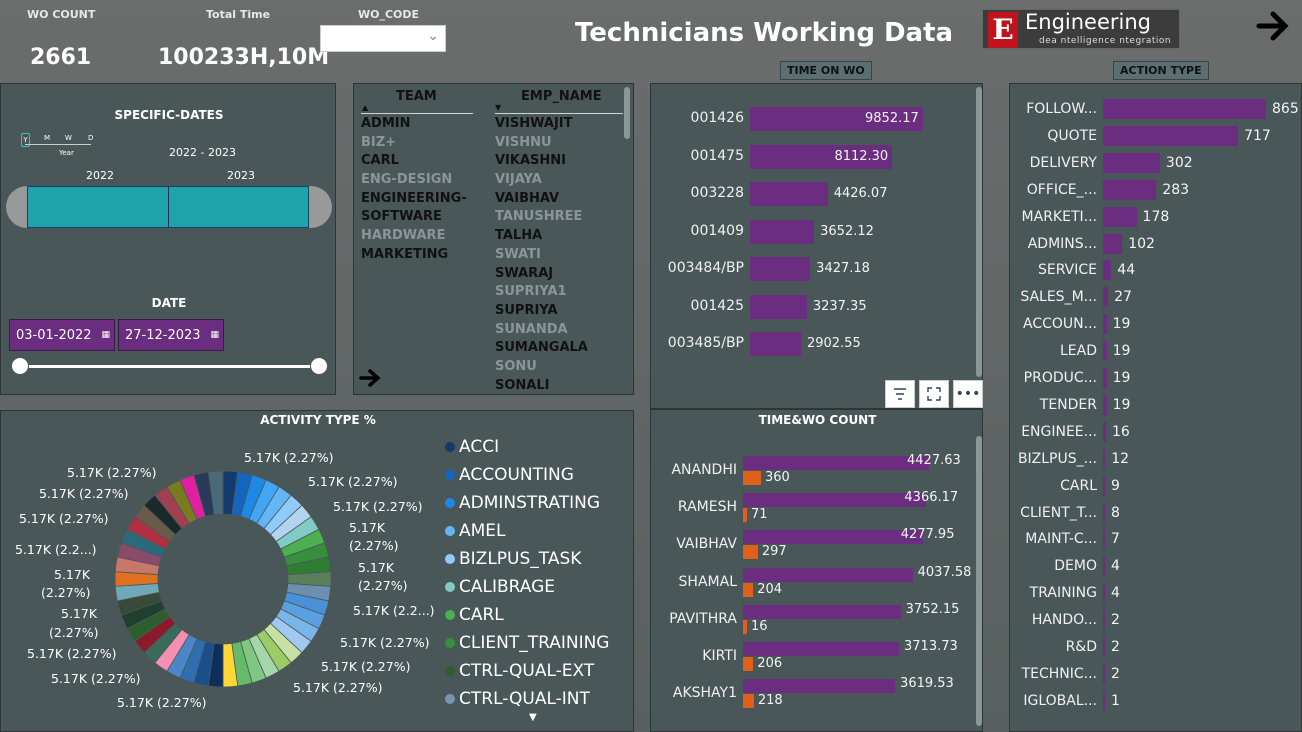 The width and height of the screenshot is (1302, 732). Describe the element at coordinates (537, 643) in the screenshot. I see `legend-item: CLIENT_TRAINING` at that location.